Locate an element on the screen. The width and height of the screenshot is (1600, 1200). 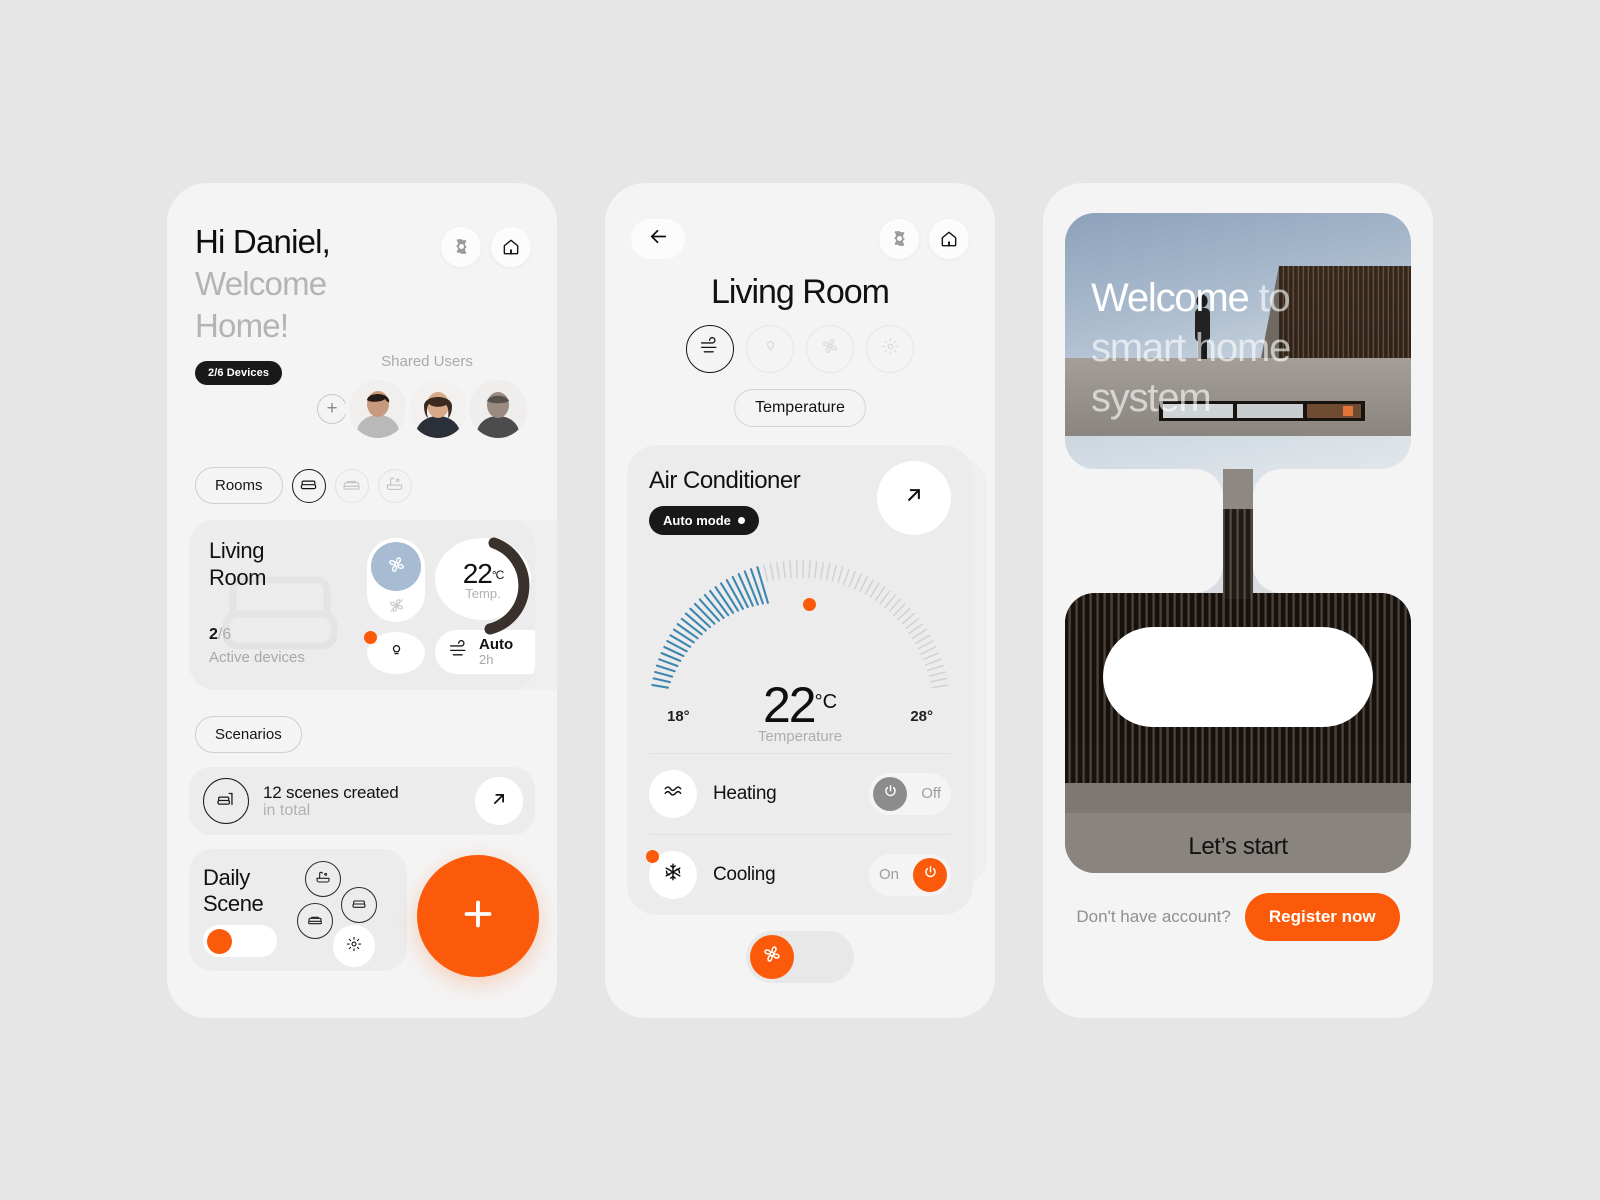
sofa-icon is located at coordinates (359, 905).